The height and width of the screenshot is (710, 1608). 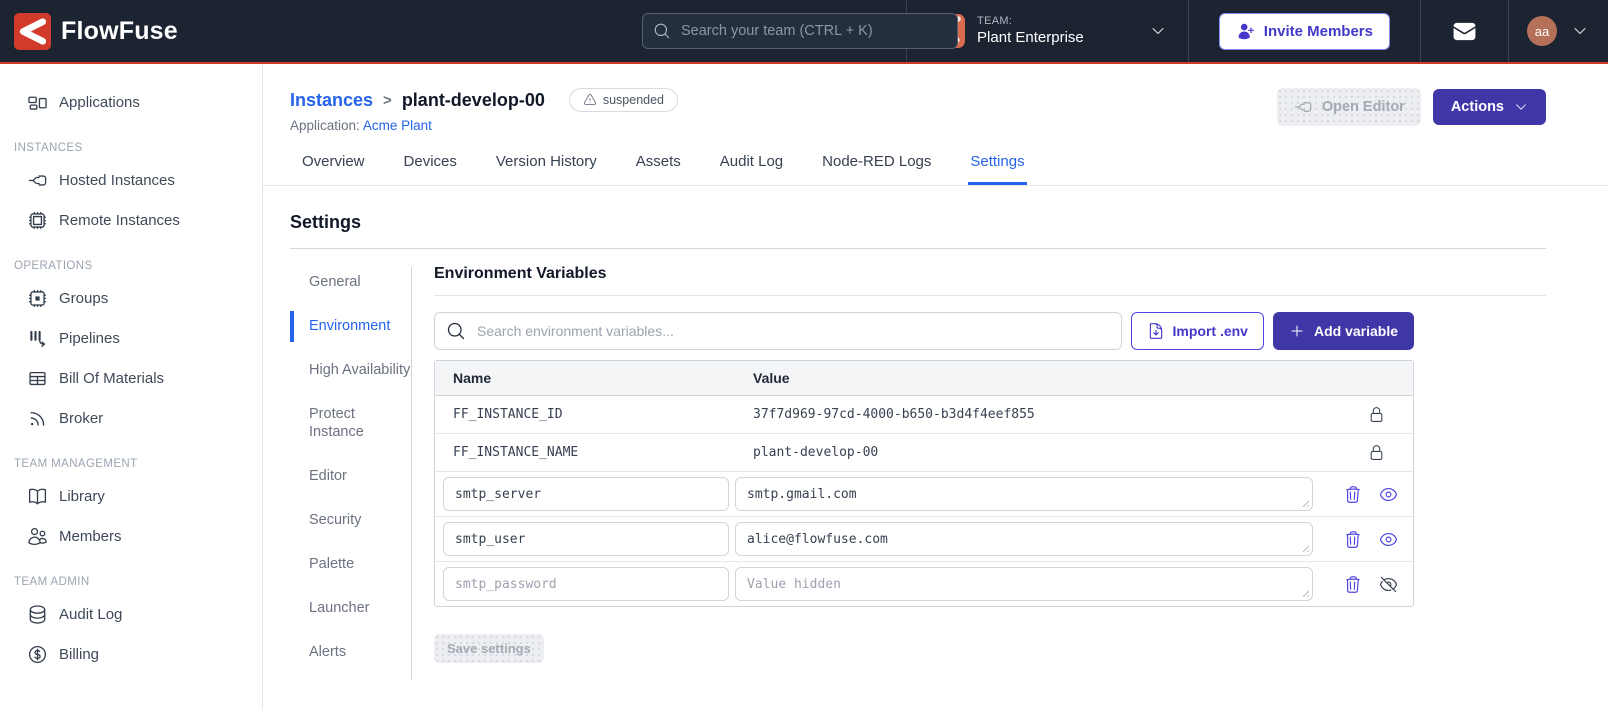 What do you see at coordinates (658, 167) in the screenshot?
I see `tab-assets: Assets` at bounding box center [658, 167].